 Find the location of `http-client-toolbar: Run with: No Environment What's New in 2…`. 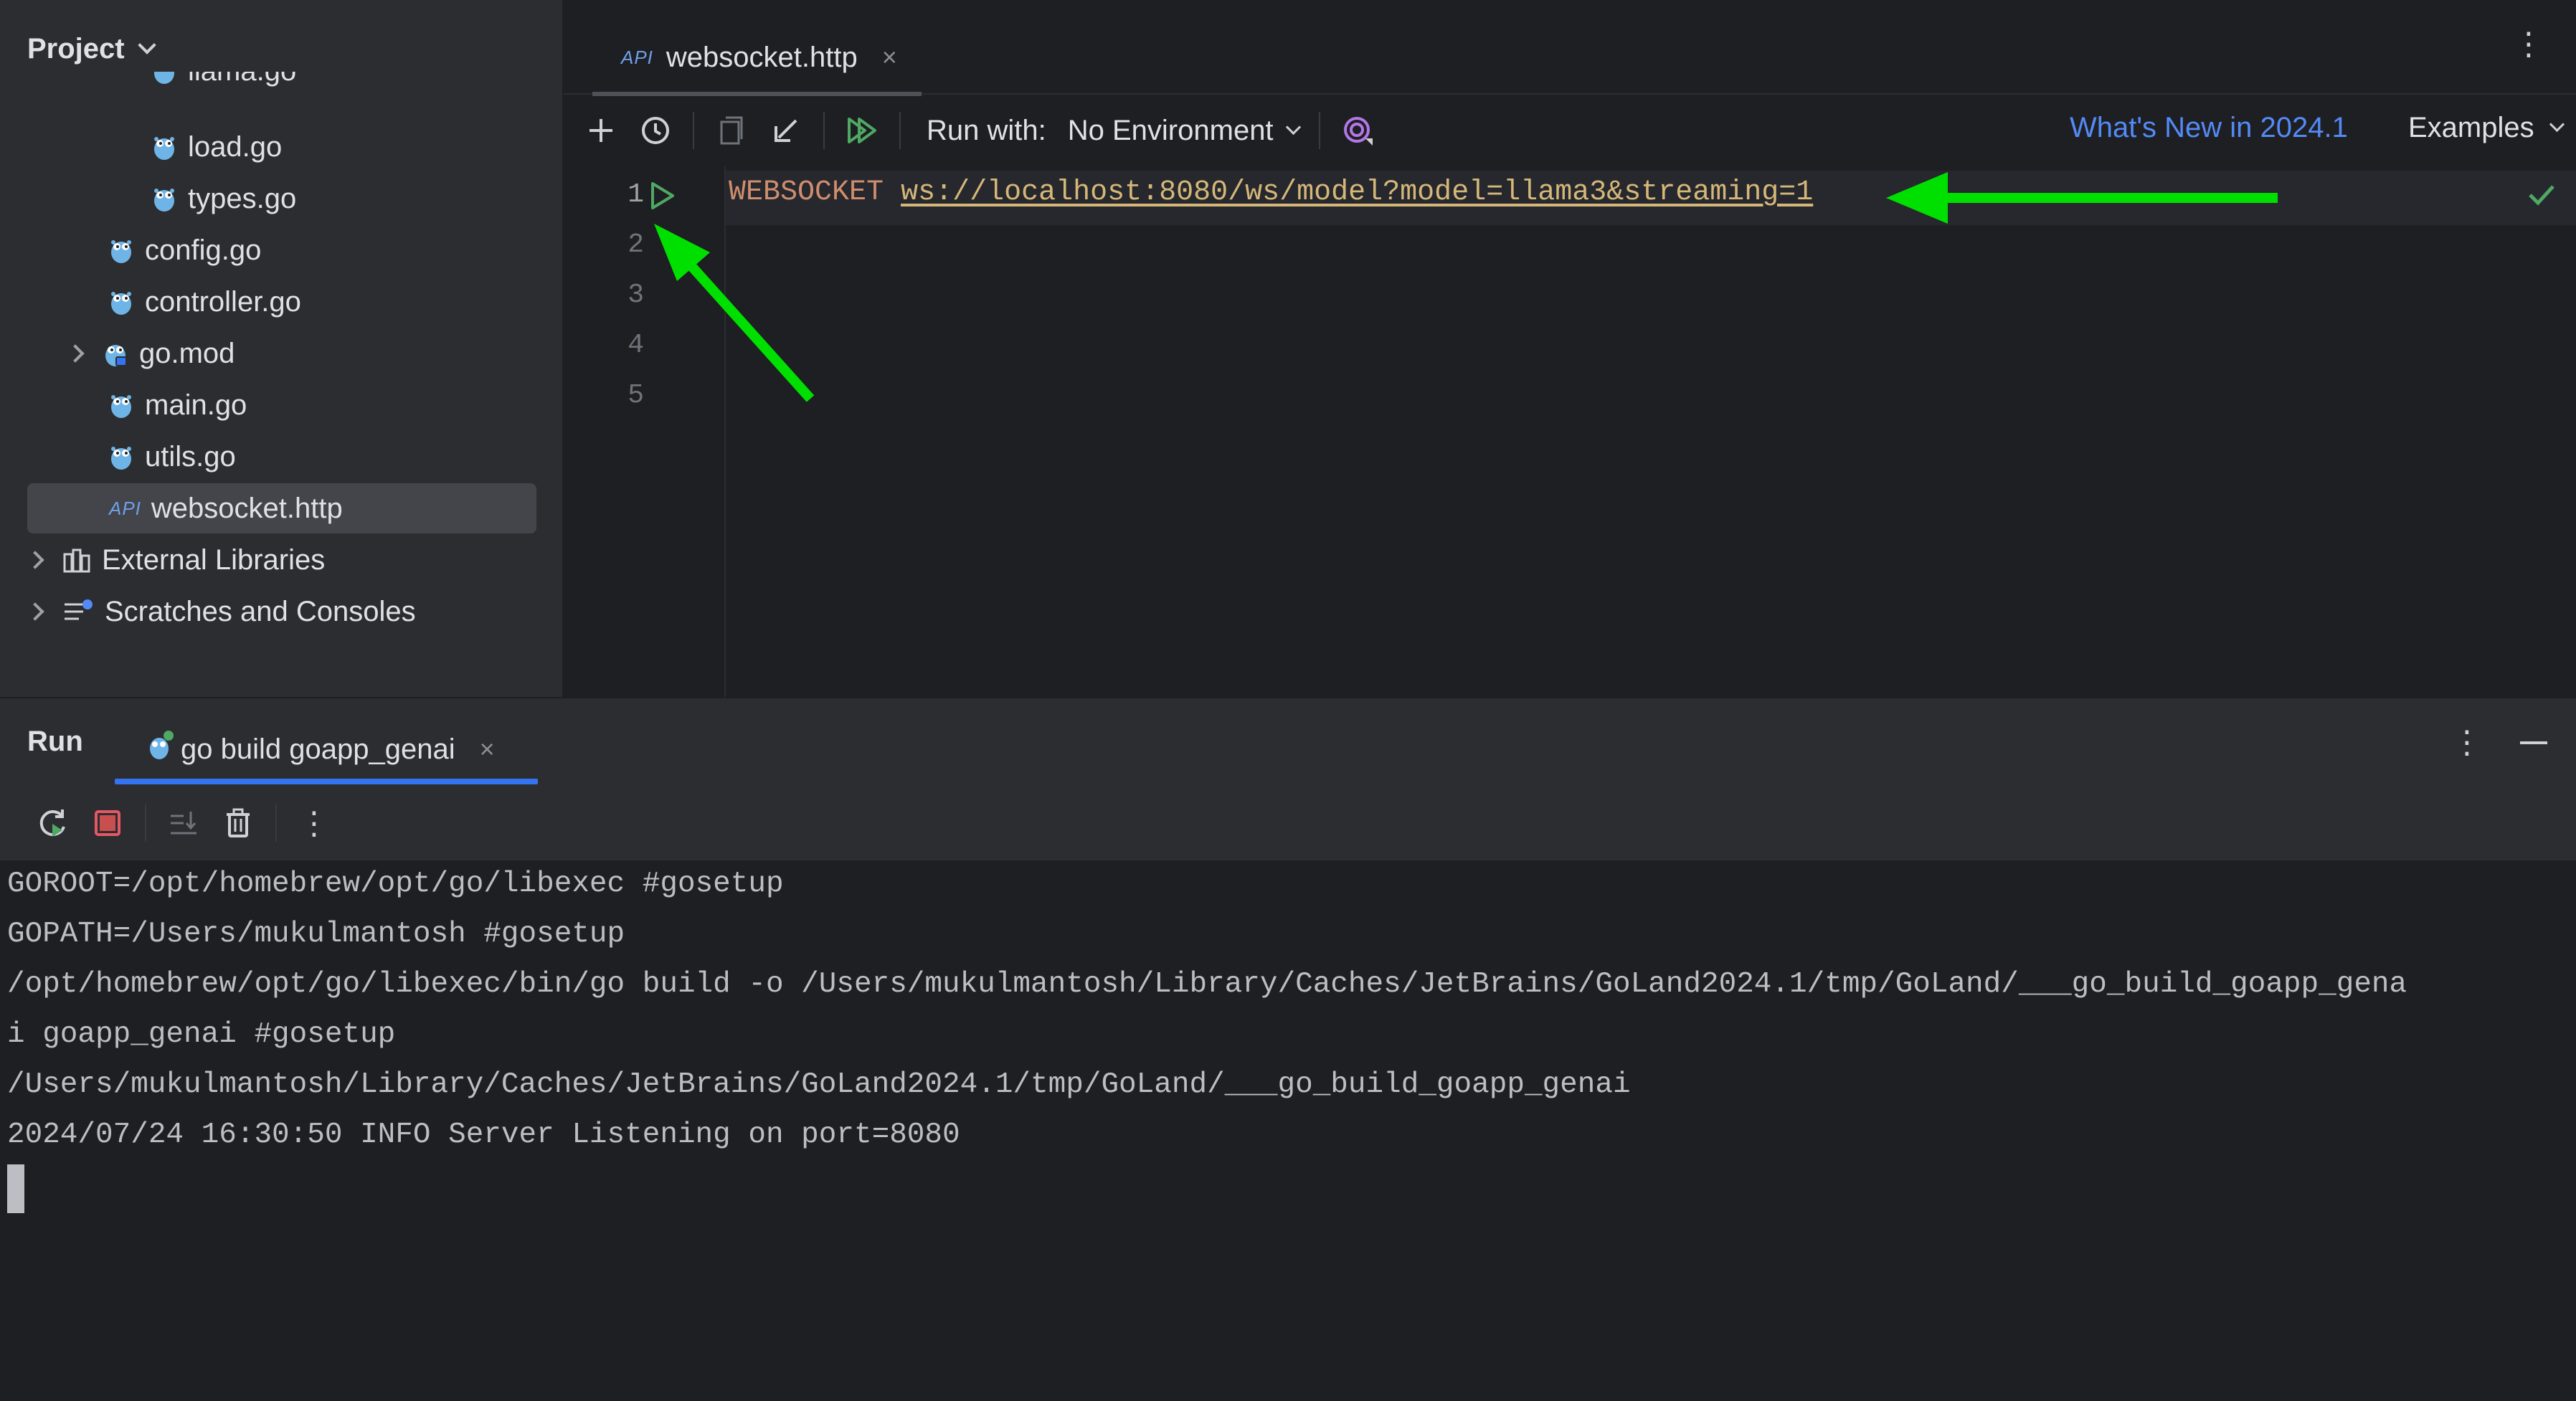

http-client-toolbar: Run with: No Environment What's New in 2… is located at coordinates (1570, 130).